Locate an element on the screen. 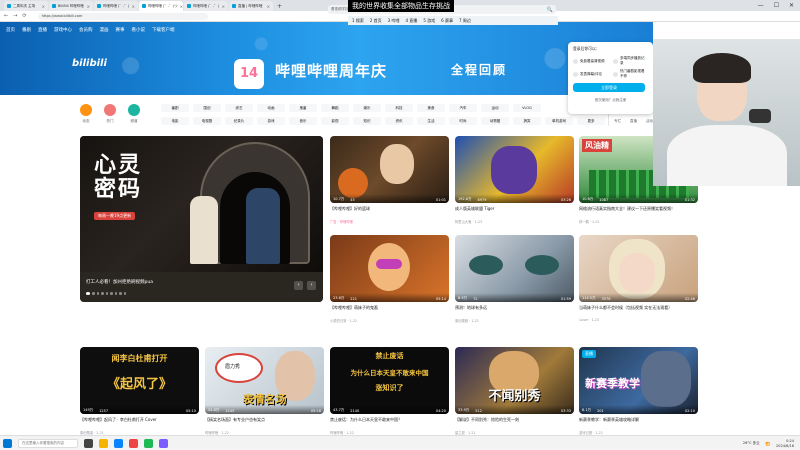 The width and height of the screenshot is (800, 450). bilibili-logo: bilibili is located at coordinates (89, 63).